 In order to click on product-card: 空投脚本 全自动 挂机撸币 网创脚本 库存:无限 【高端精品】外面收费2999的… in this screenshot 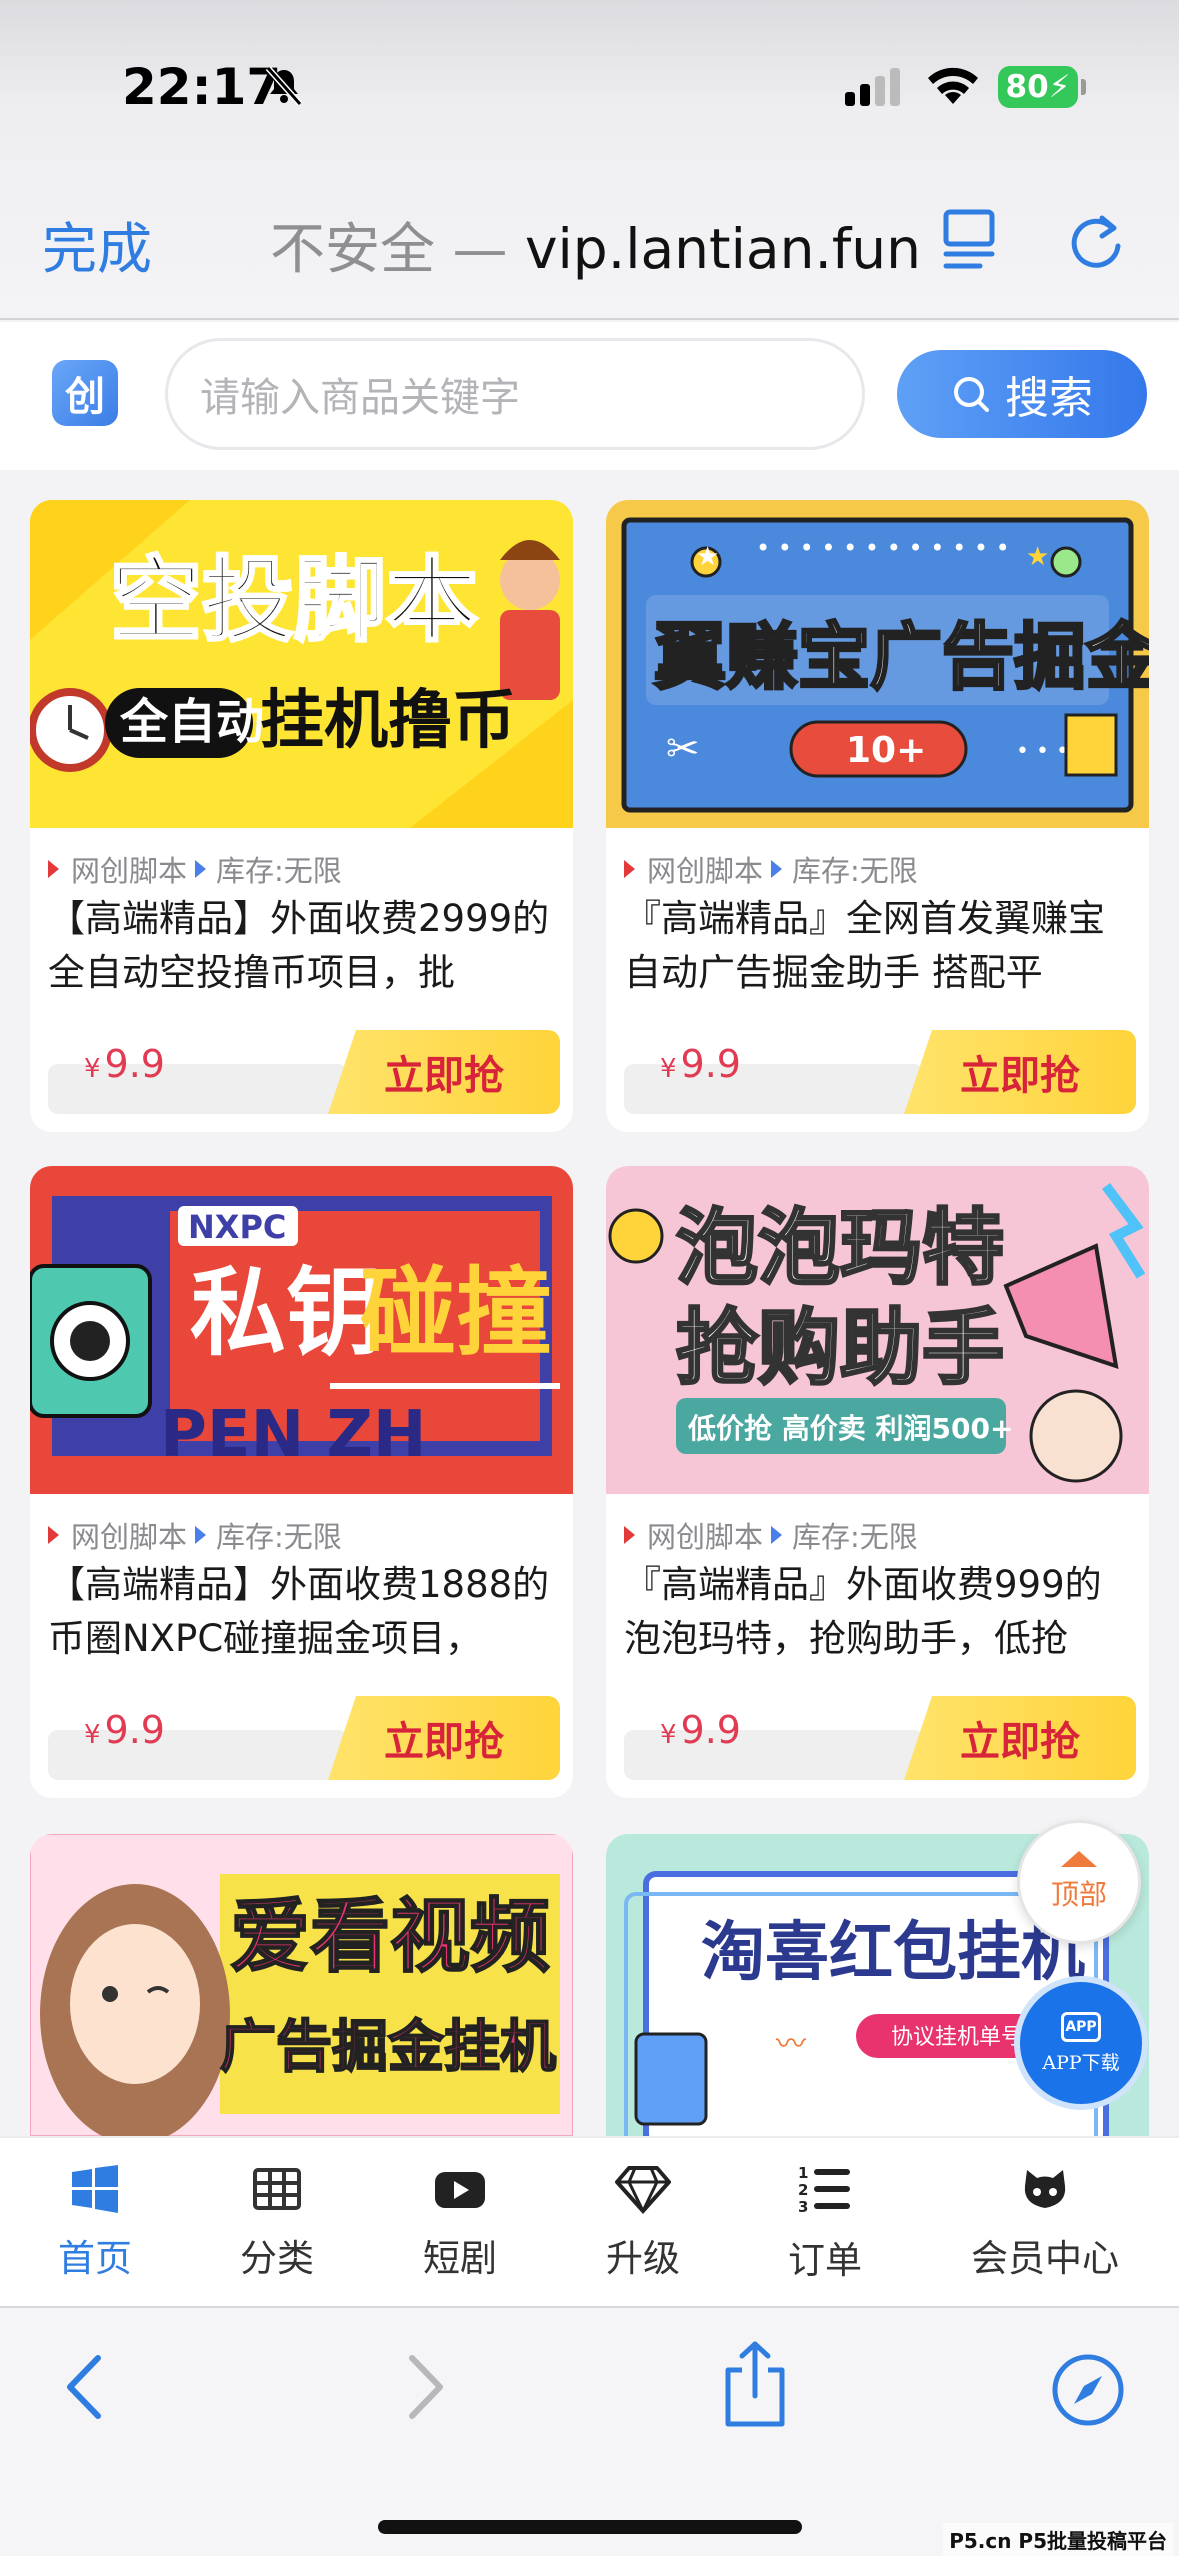, I will do `click(301, 816)`.